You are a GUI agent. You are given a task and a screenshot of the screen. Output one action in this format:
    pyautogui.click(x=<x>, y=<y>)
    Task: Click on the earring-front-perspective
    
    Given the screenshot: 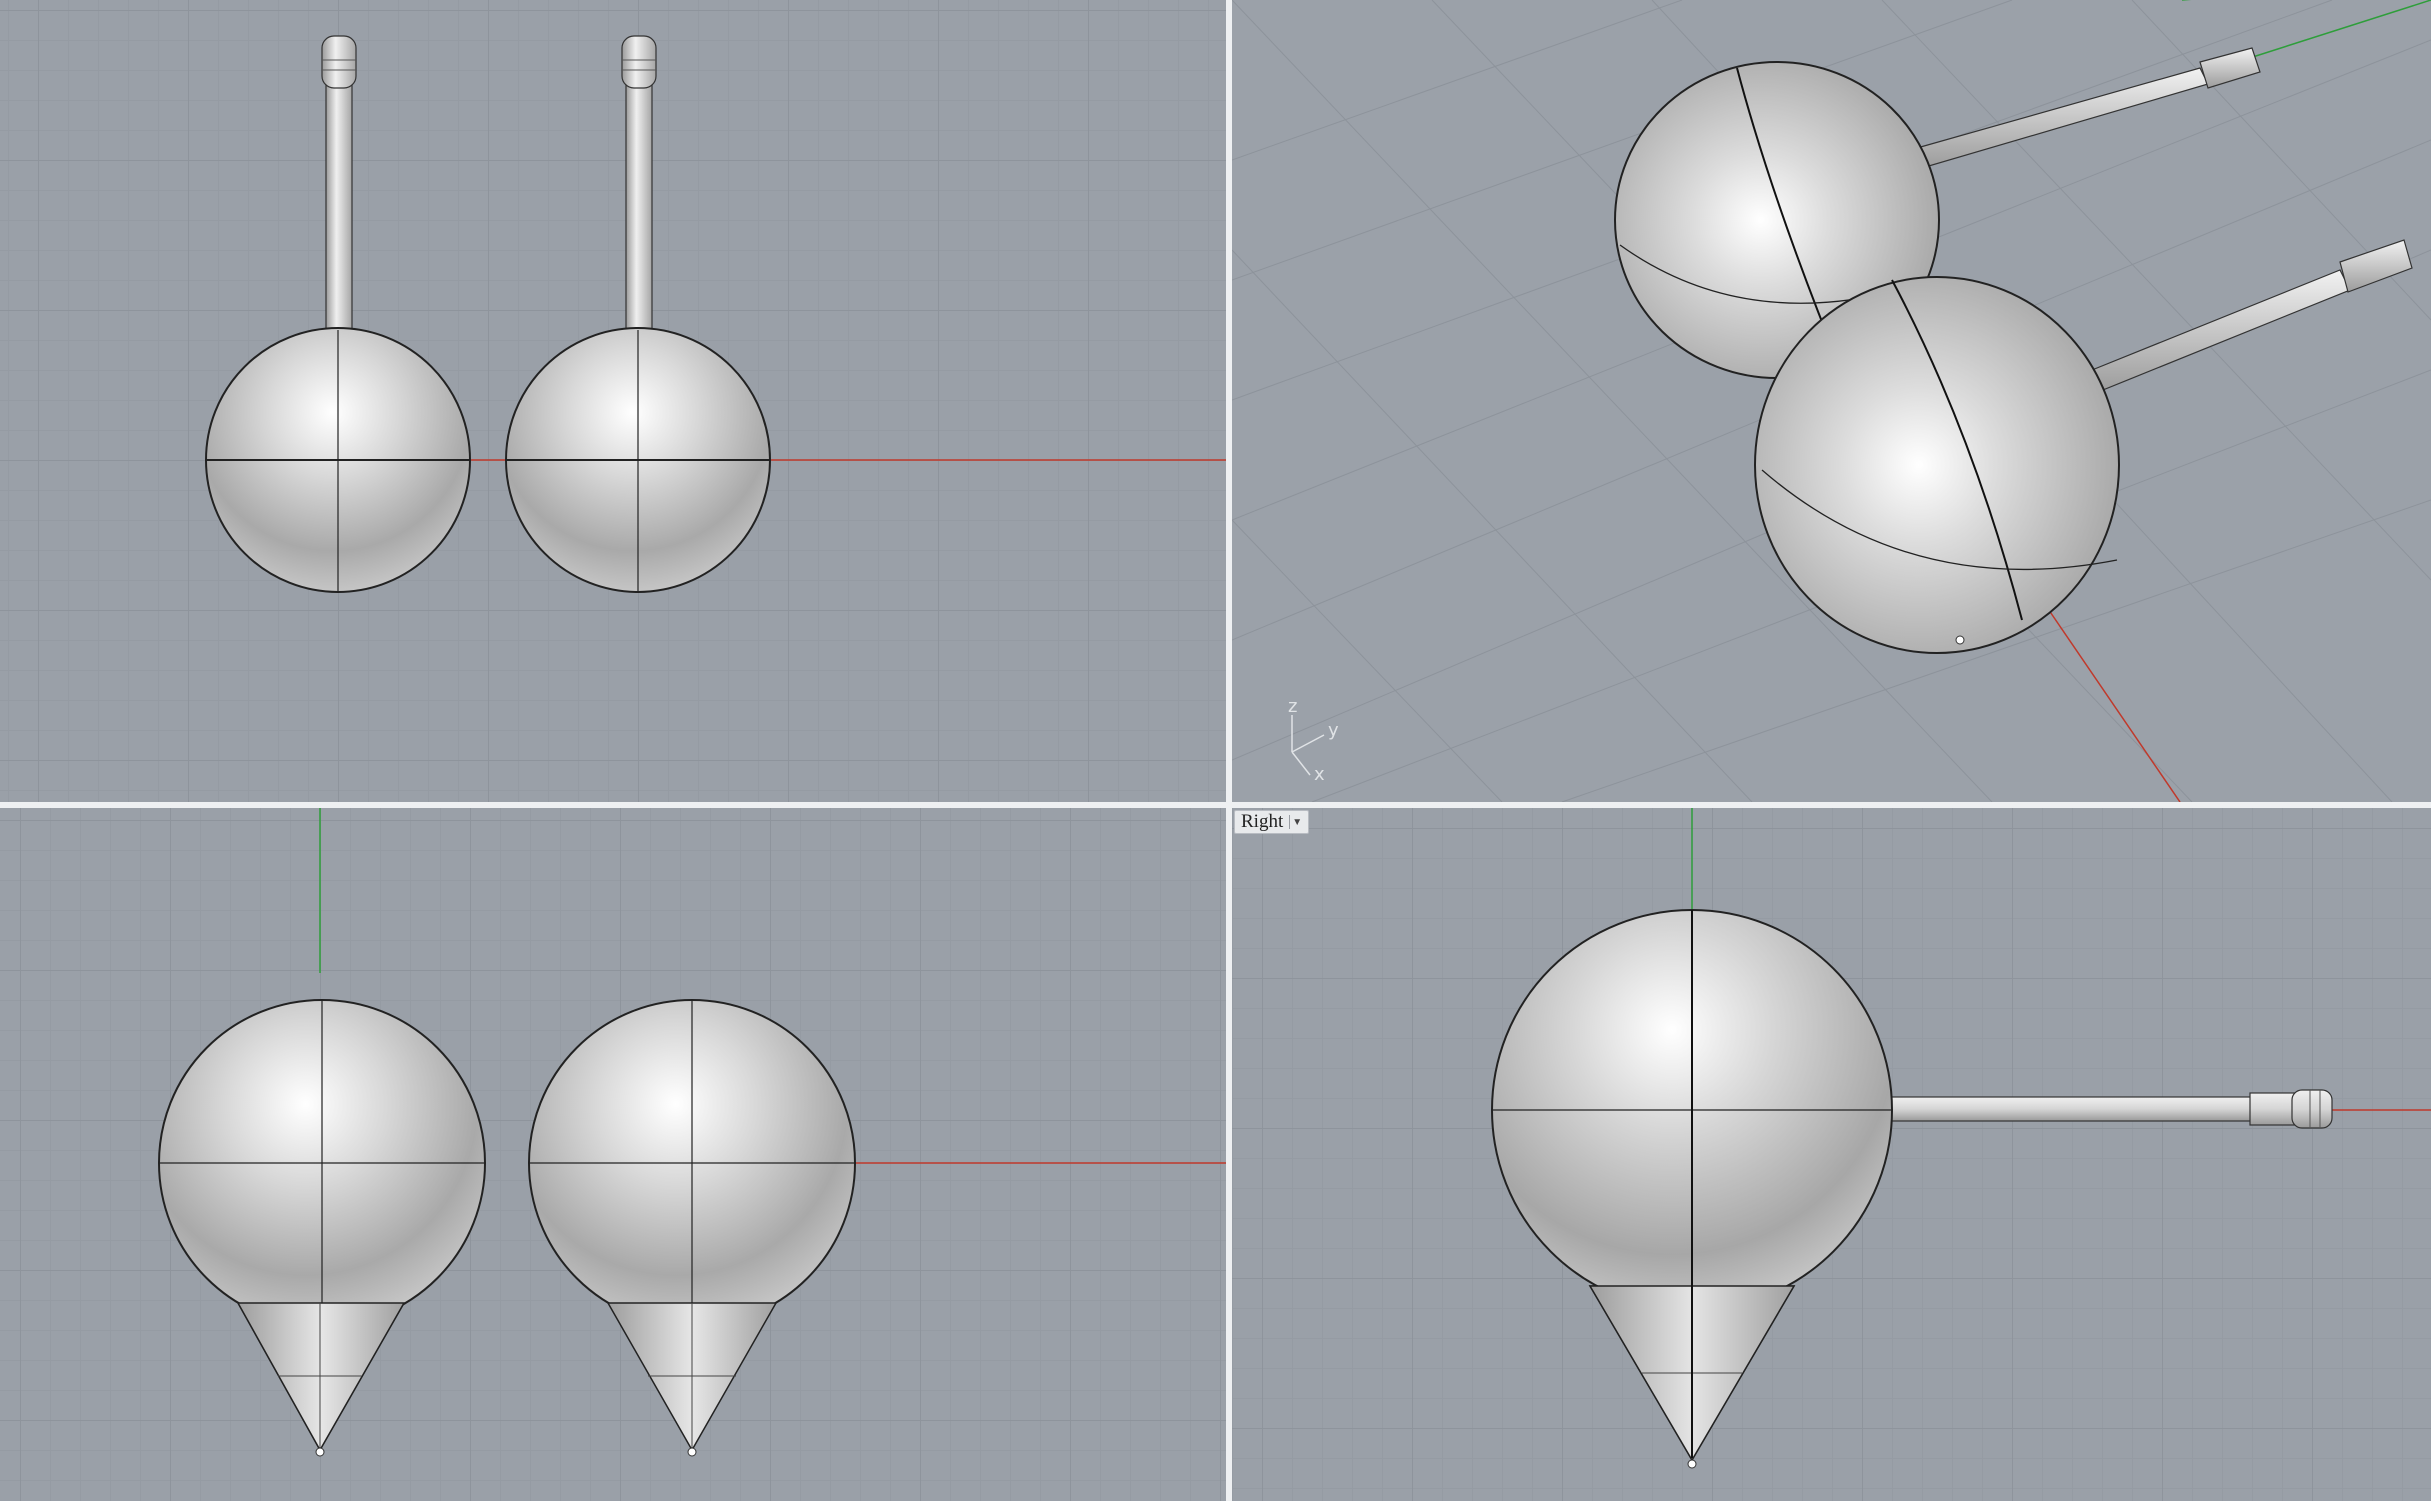 What is the action you would take?
    pyautogui.click(x=2083, y=446)
    